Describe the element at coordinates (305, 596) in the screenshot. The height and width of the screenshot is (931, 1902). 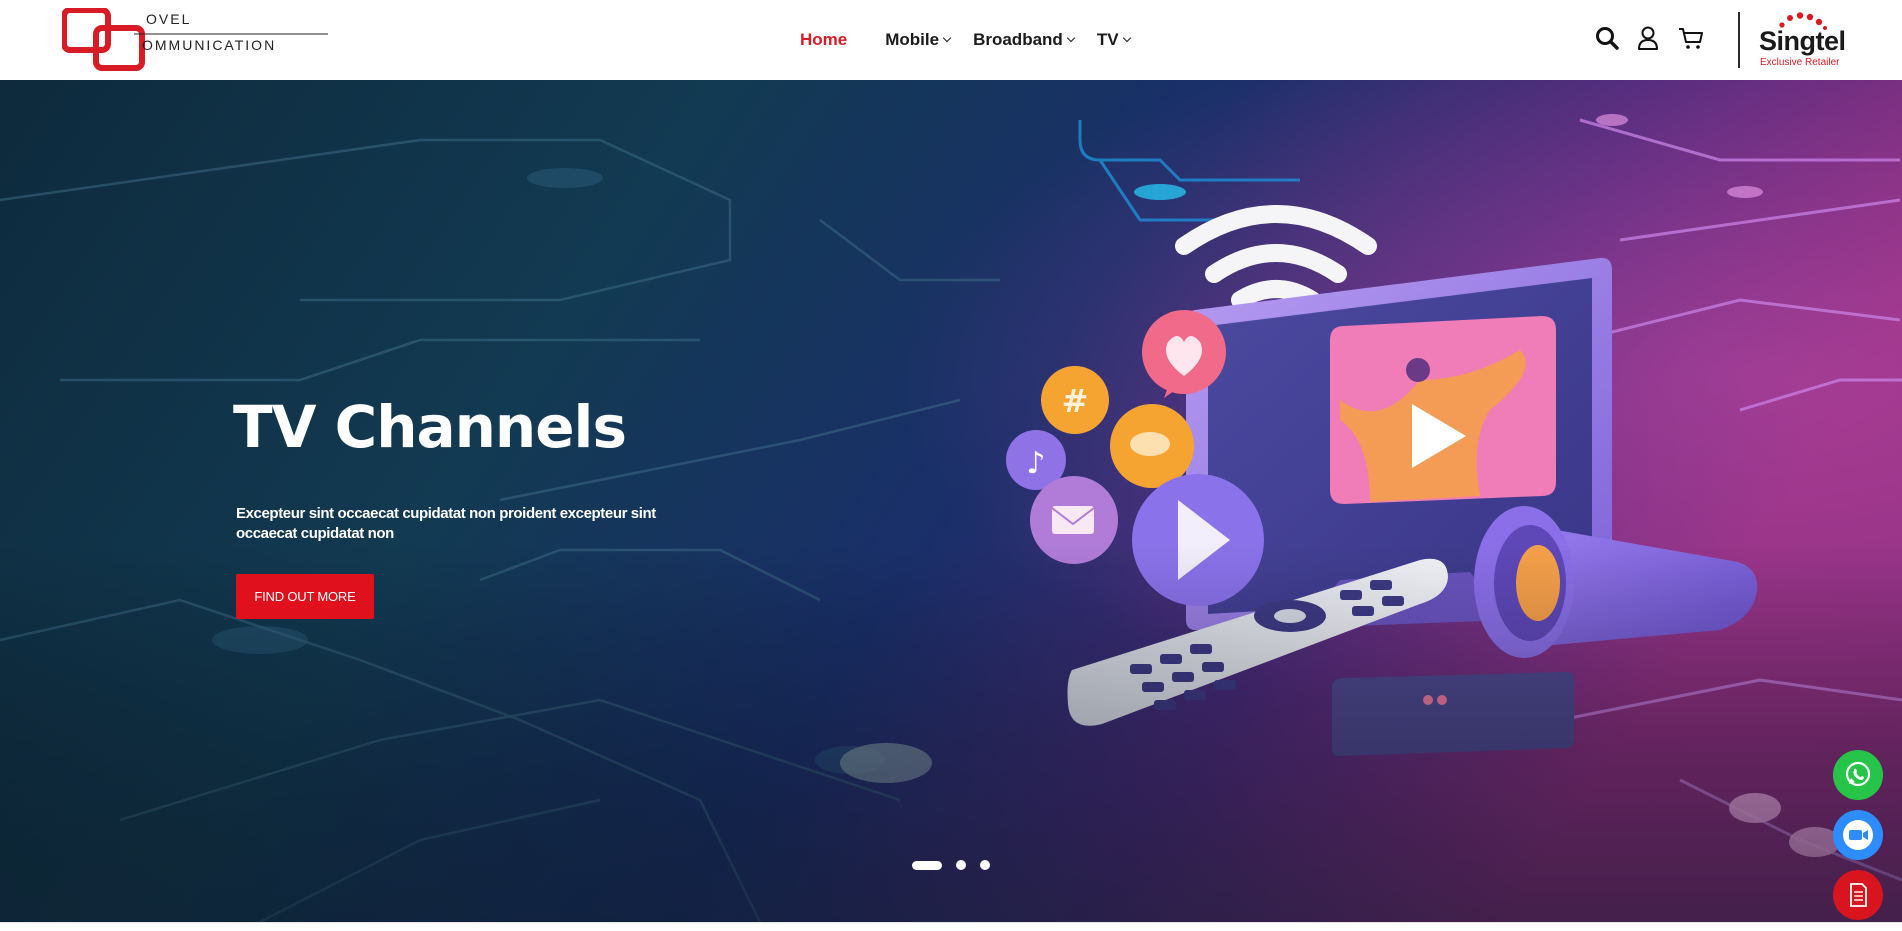
I see `find-out-more-button: FIND OUT MORE` at that location.